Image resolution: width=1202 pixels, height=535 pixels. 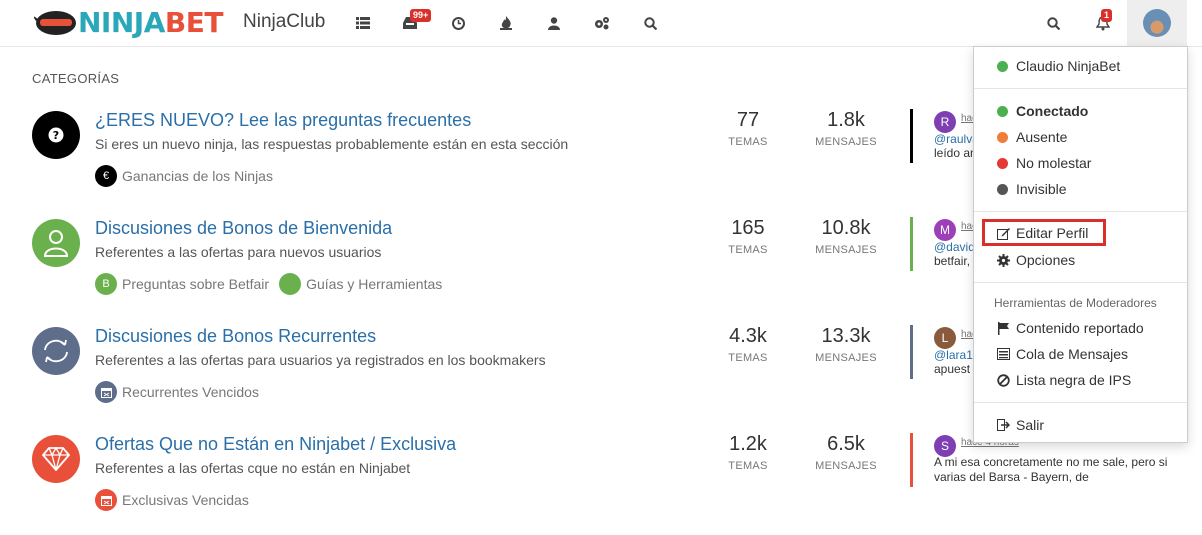 What do you see at coordinates (290, 284) in the screenshot?
I see `circle-icon` at bounding box center [290, 284].